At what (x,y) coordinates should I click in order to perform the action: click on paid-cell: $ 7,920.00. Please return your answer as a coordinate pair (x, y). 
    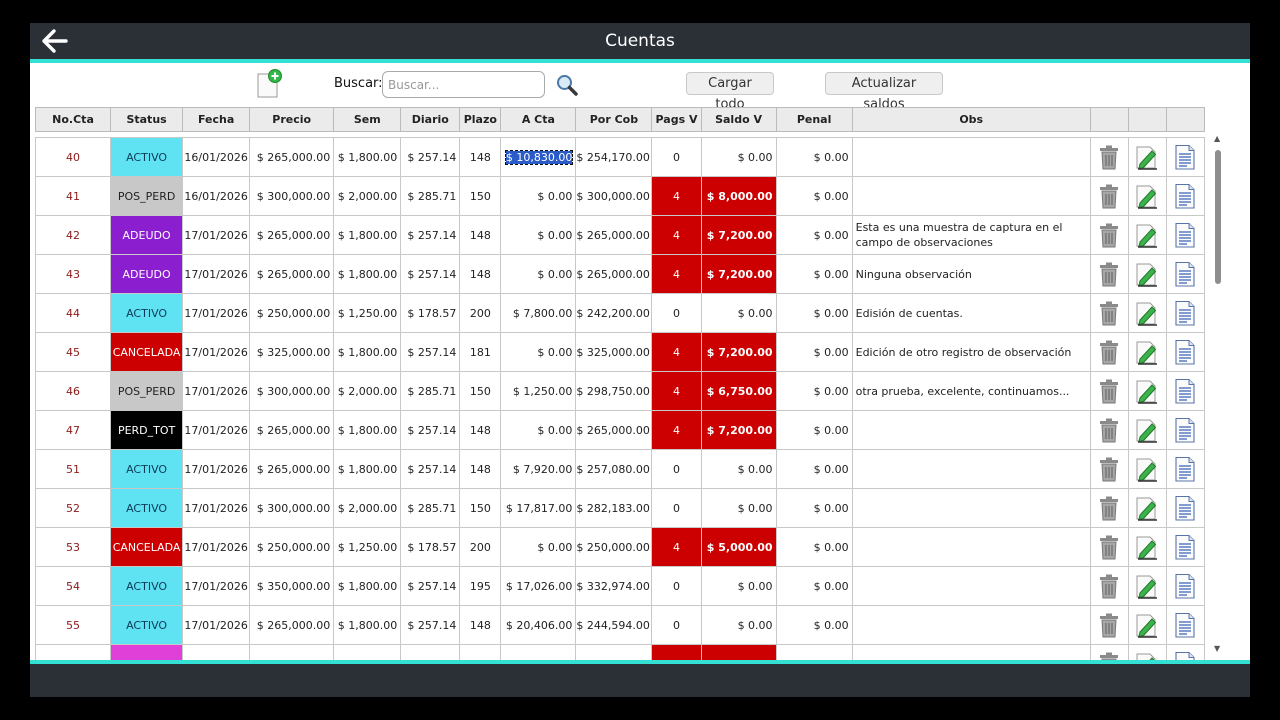
    Looking at the image, I should click on (538, 469).